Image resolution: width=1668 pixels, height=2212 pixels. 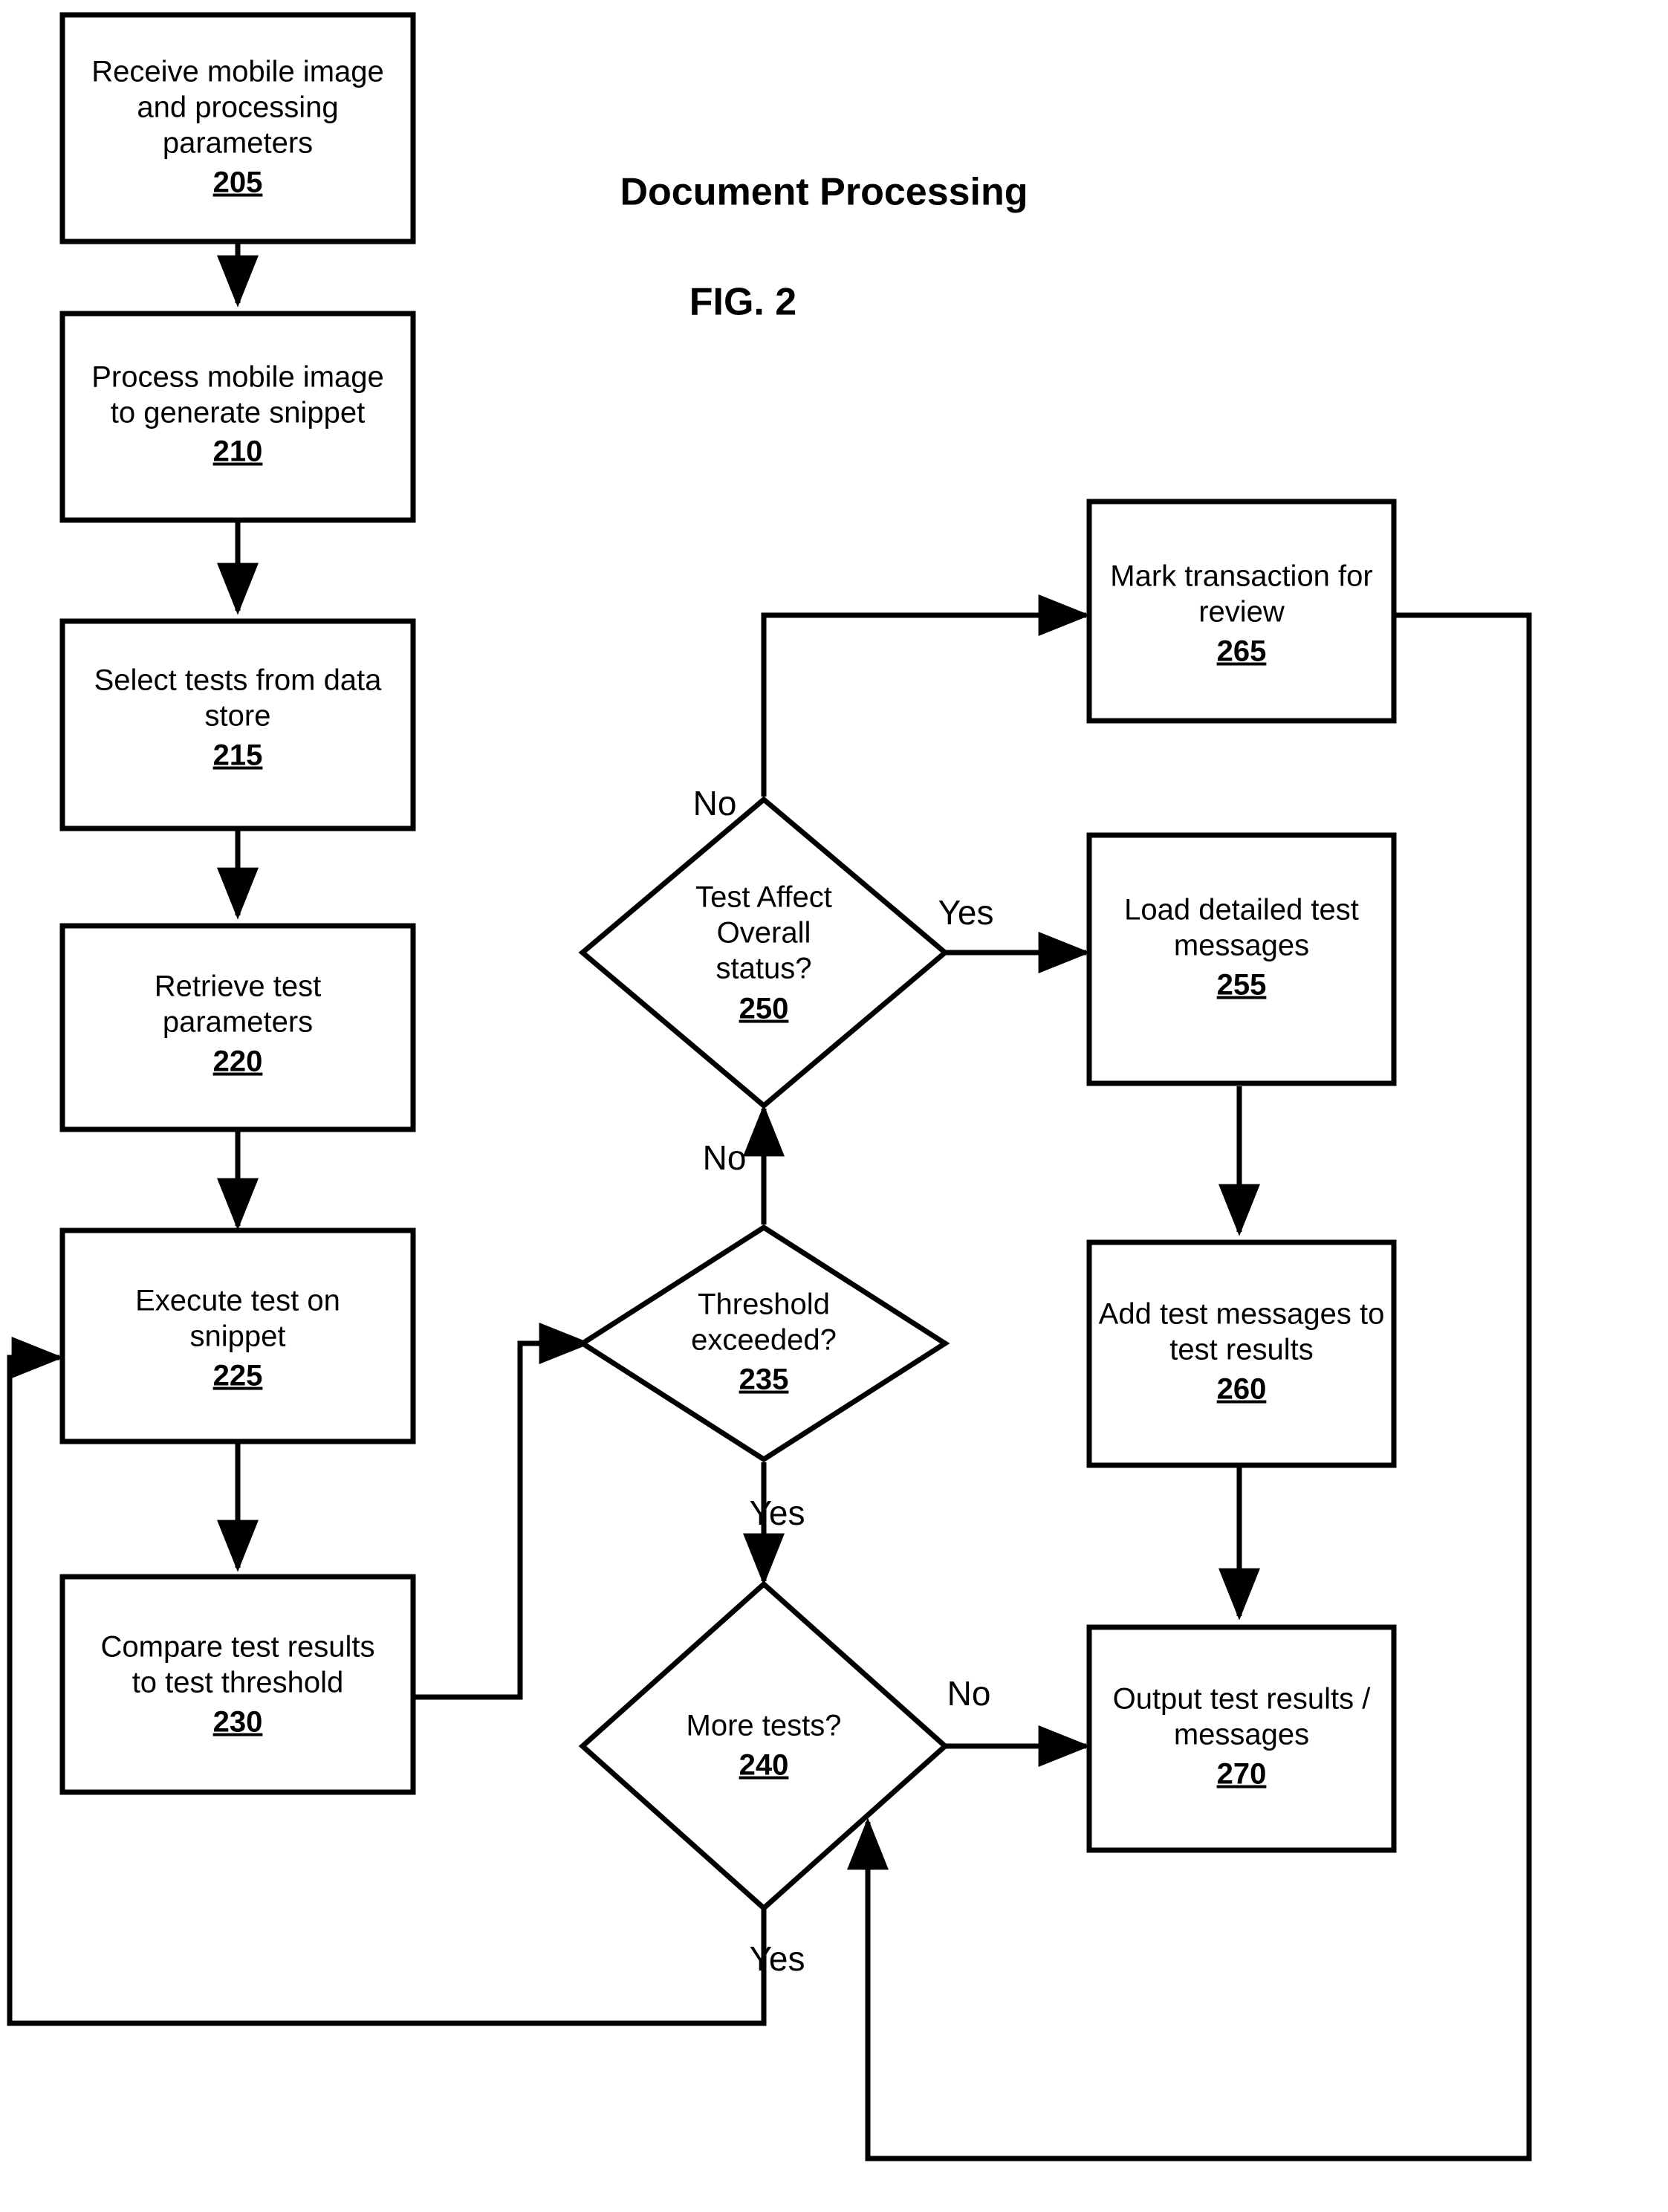 I want to click on node-230-line1: Compare test results, so click(x=237, y=1647).